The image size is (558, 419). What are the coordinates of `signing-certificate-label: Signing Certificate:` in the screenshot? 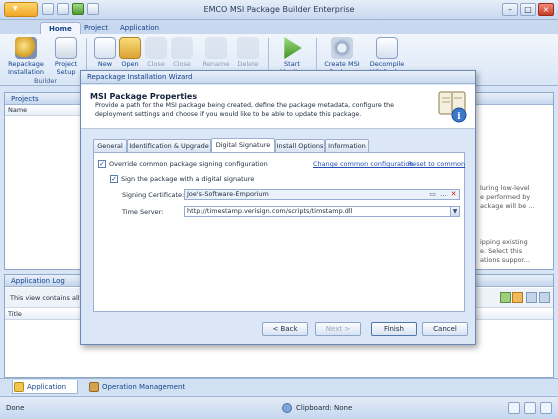 It's located at (153, 195).